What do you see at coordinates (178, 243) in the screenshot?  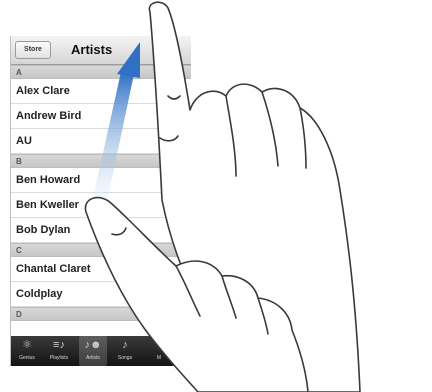 I see `index-letter: T` at bounding box center [178, 243].